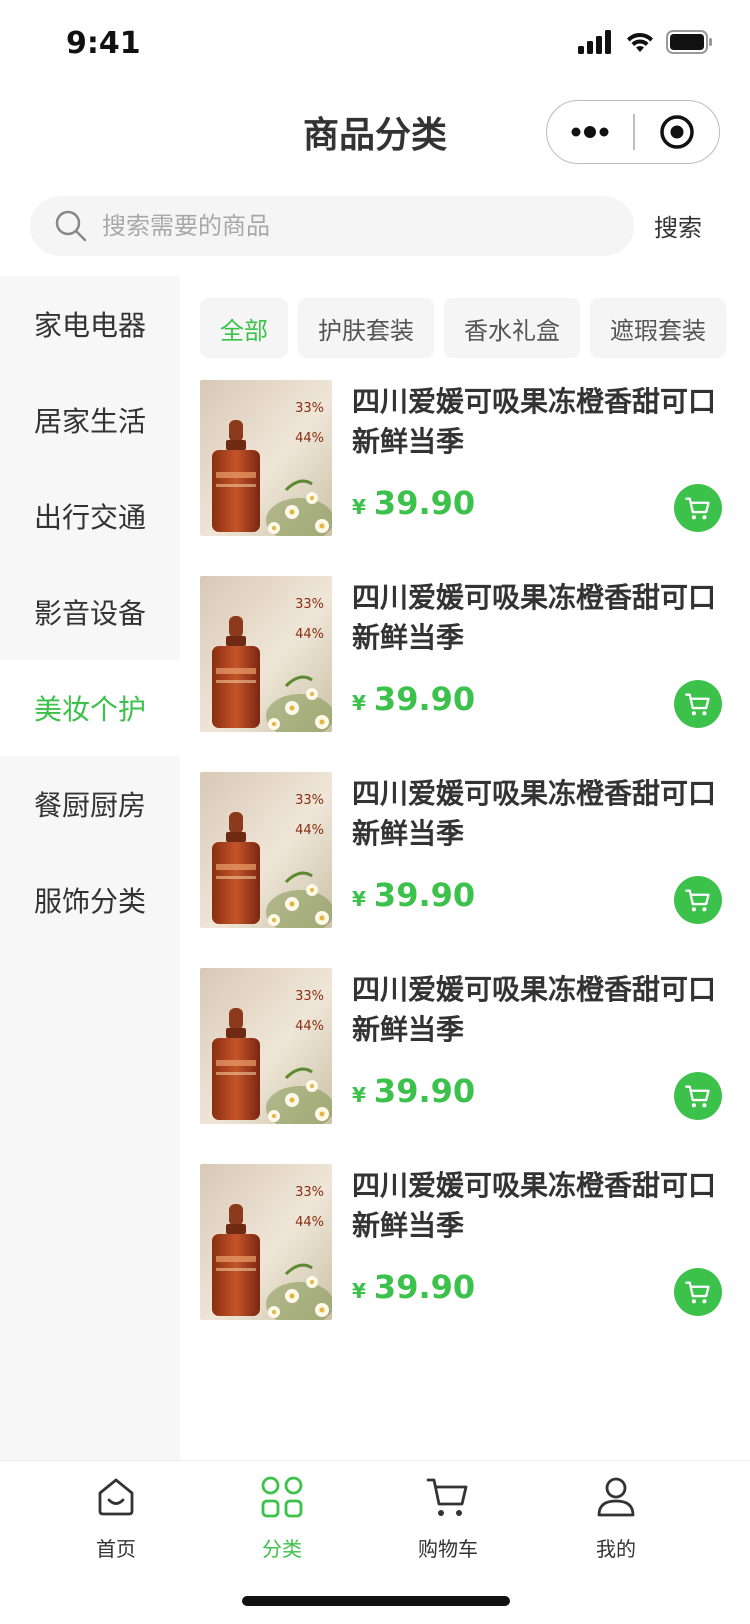 This screenshot has width=750, height=1624. I want to click on more-button, so click(590, 132).